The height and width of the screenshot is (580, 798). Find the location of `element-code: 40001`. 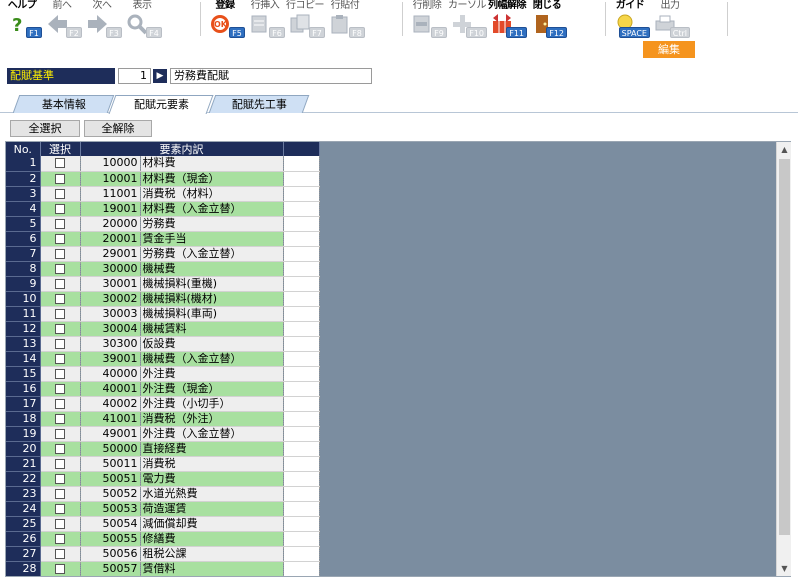

element-code: 40001 is located at coordinates (110, 389).